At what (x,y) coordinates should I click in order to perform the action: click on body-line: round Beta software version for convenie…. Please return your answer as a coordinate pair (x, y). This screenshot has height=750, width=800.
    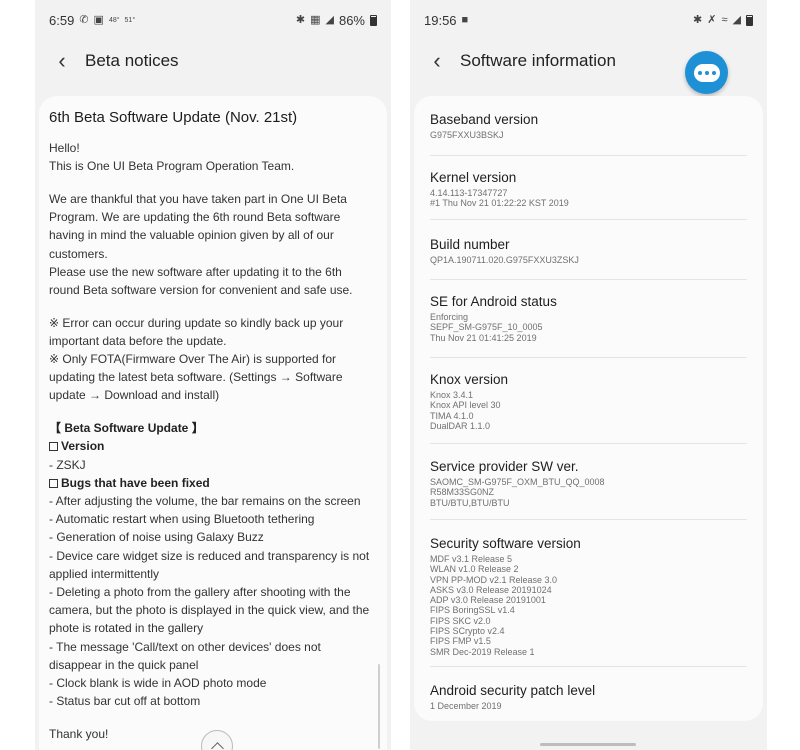
    Looking at the image, I should click on (201, 289).